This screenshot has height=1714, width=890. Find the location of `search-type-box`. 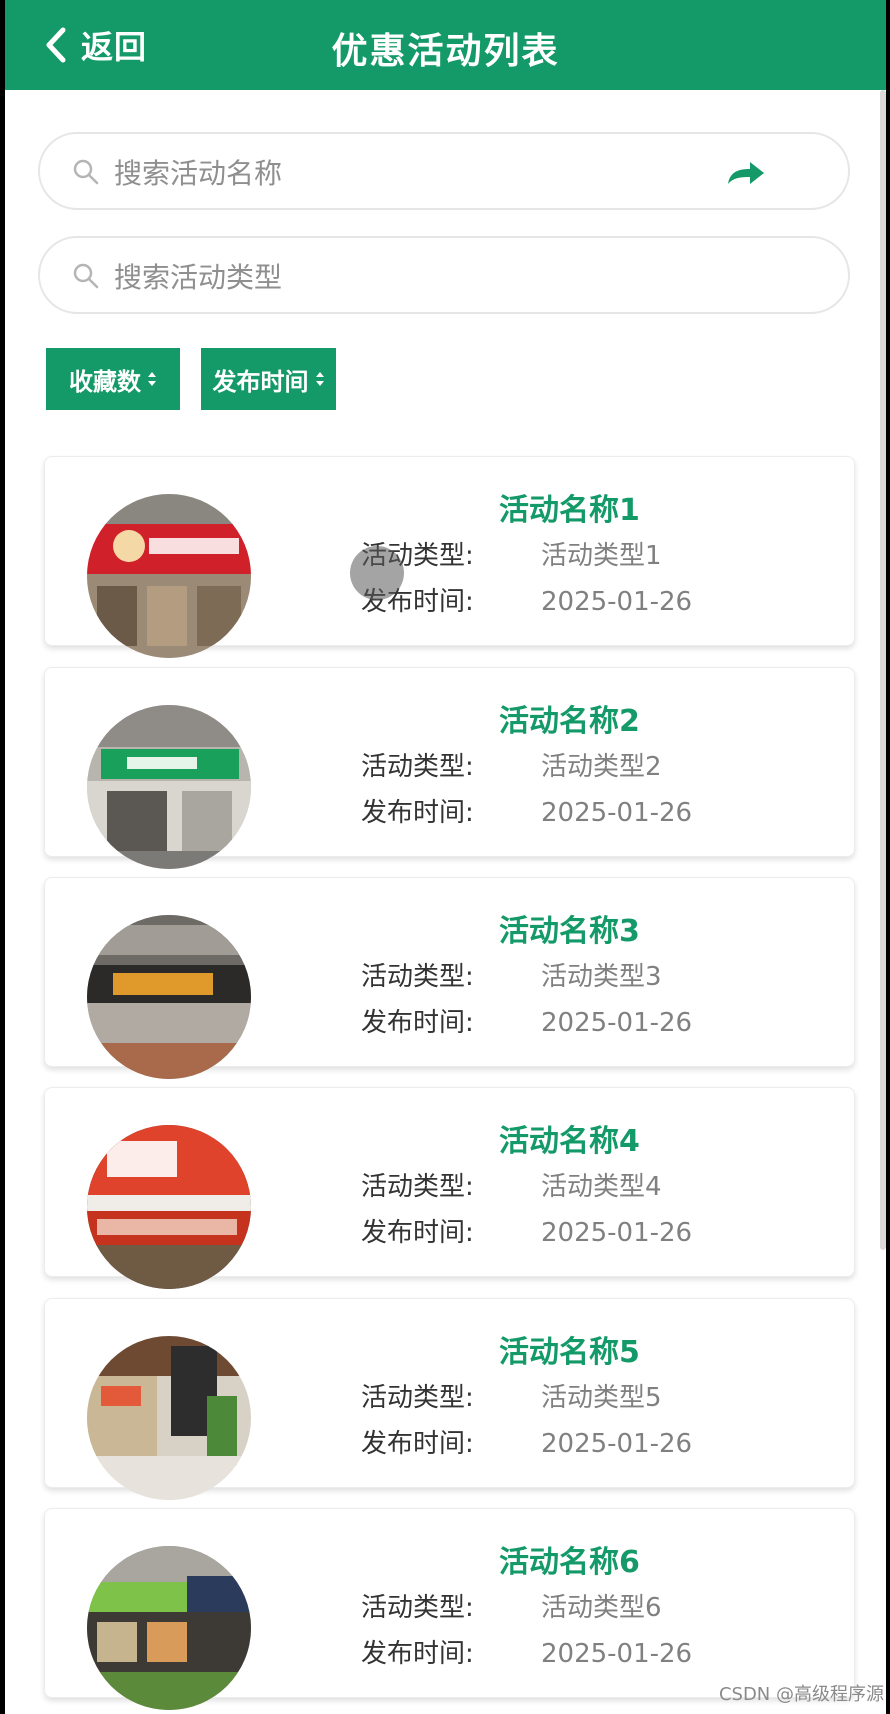

search-type-box is located at coordinates (444, 275).